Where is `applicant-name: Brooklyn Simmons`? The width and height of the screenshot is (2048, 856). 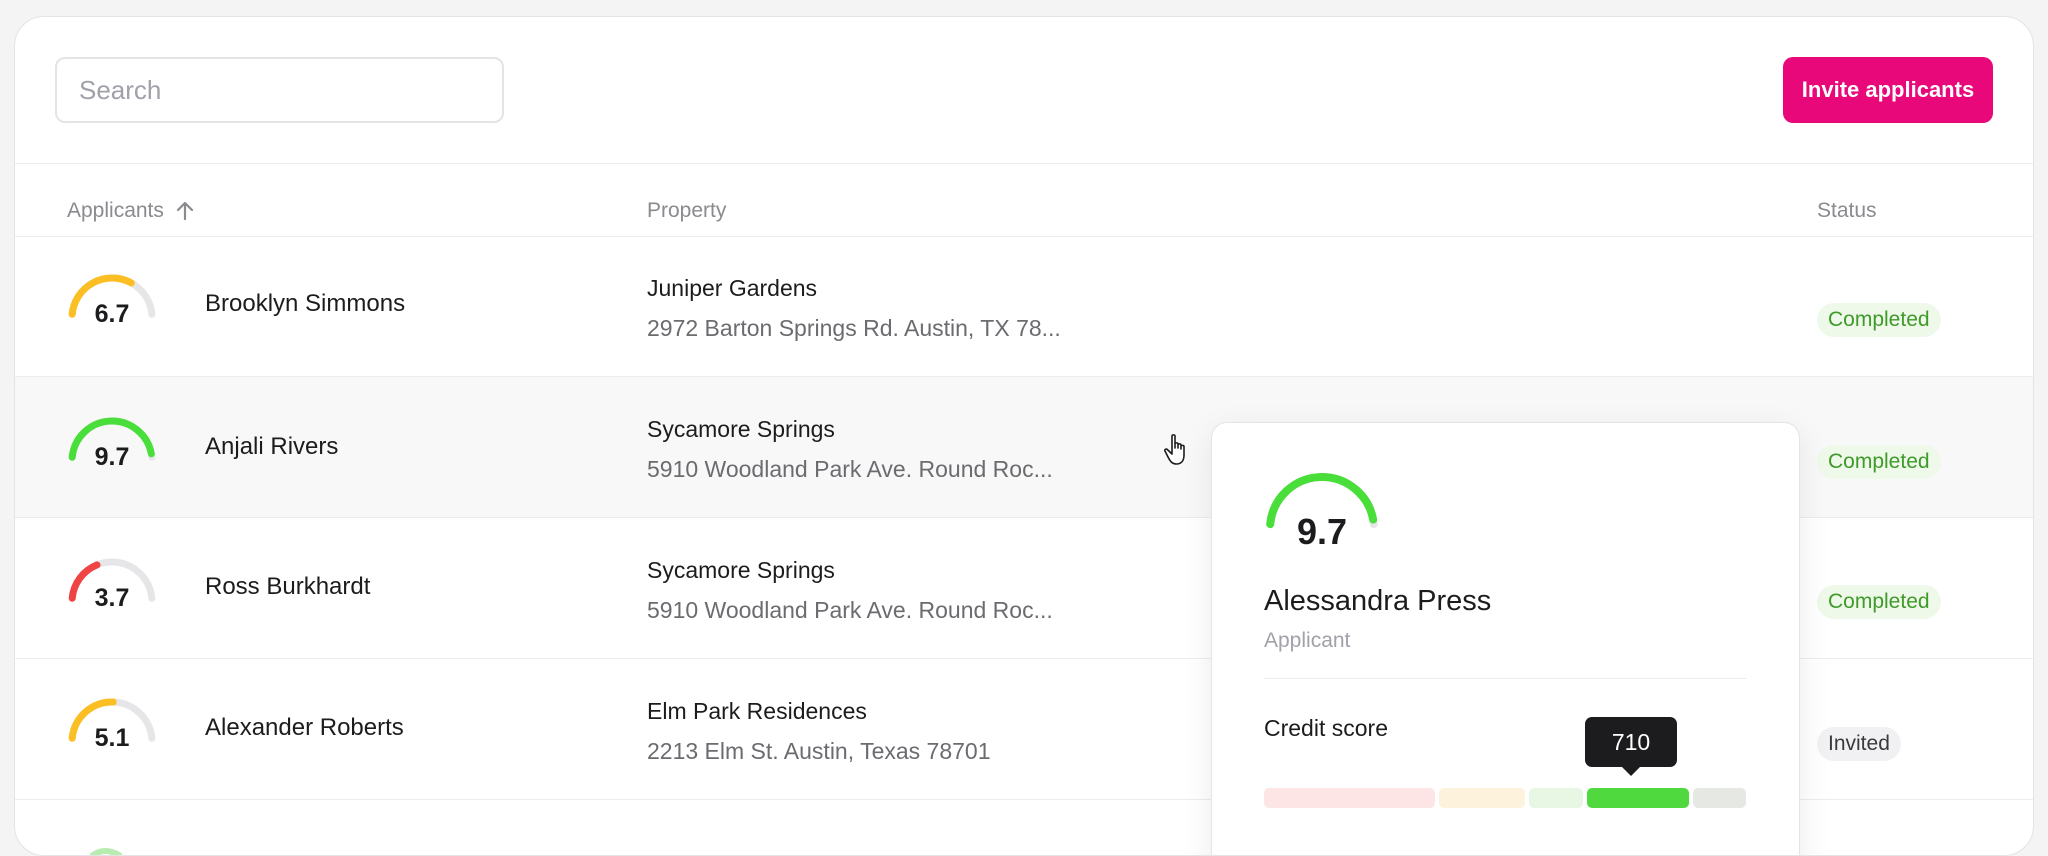
applicant-name: Brooklyn Simmons is located at coordinates (305, 304).